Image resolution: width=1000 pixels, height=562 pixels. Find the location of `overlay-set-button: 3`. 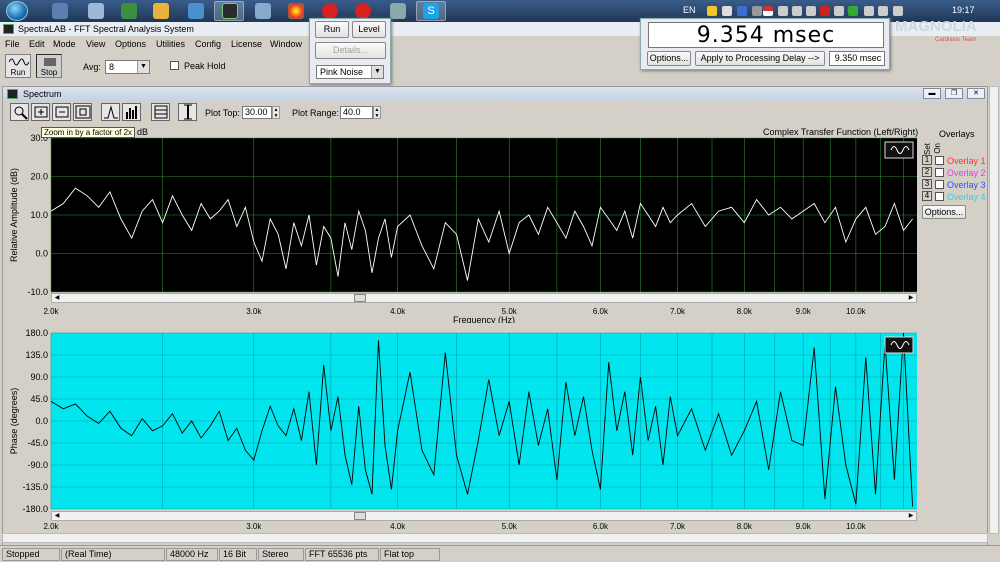

overlay-set-button: 3 is located at coordinates (927, 184).